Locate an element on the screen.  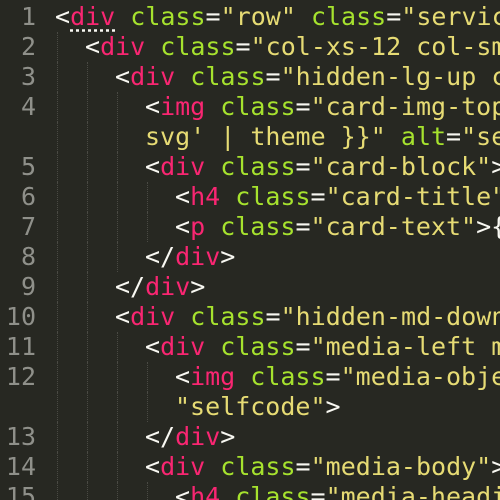
line-number: 1 is located at coordinates (28, 16).